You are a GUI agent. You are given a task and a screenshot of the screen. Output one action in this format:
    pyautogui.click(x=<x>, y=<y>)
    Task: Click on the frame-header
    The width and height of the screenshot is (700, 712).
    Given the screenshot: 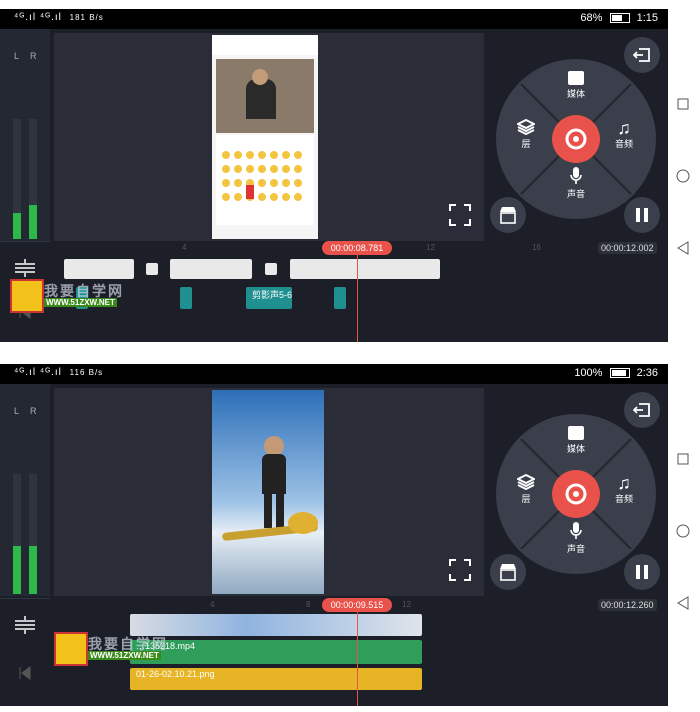 What is the action you would take?
    pyautogui.click(x=265, y=45)
    